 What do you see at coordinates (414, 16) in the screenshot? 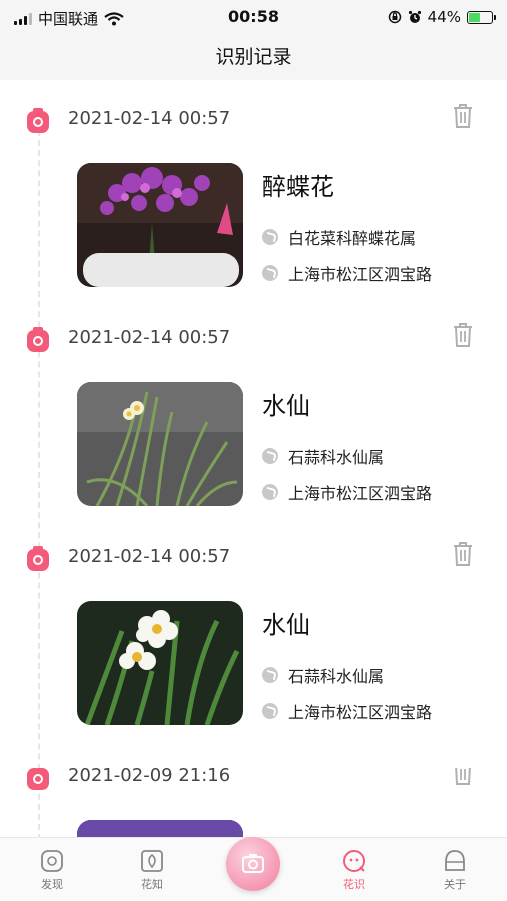
I see `alarm-icon` at bounding box center [414, 16].